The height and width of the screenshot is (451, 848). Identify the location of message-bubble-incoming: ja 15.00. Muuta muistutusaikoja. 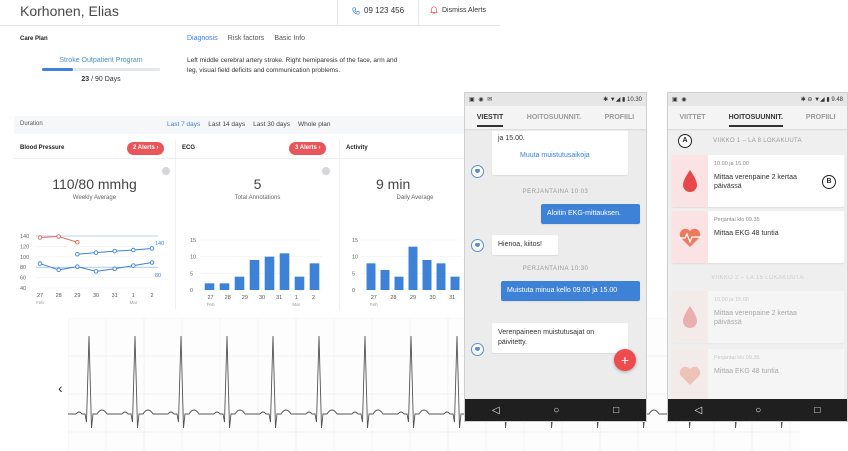
(560, 153).